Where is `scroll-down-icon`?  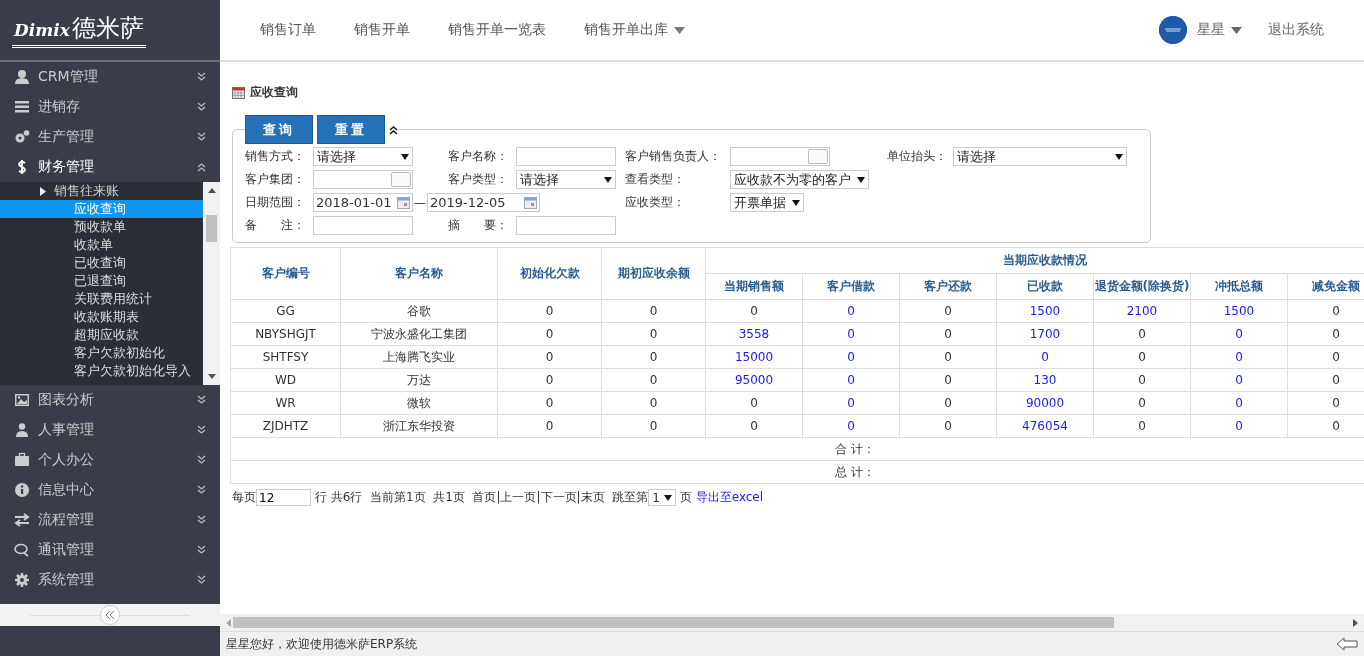 scroll-down-icon is located at coordinates (211, 376).